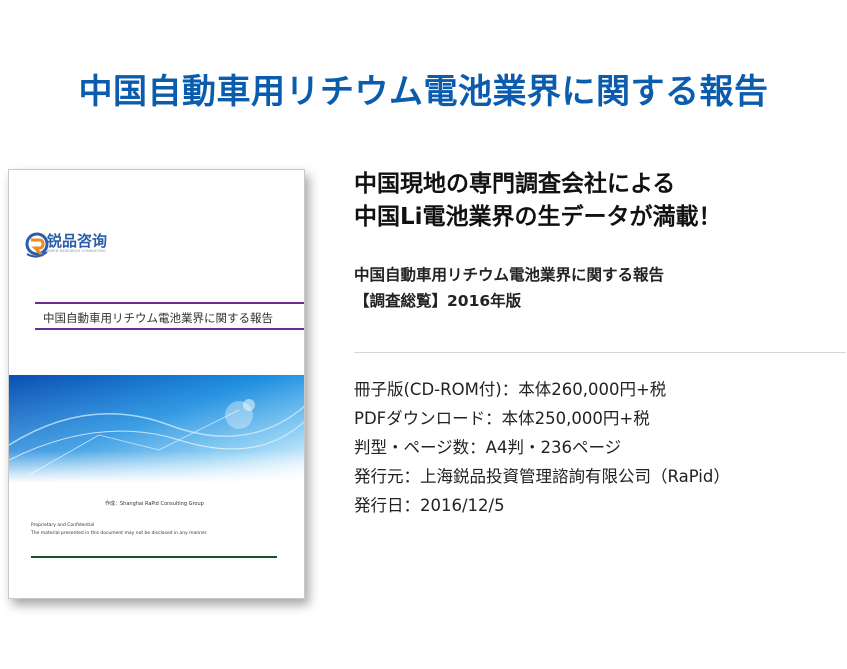 The height and width of the screenshot is (669, 847). What do you see at coordinates (77, 251) in the screenshot?
I see `logo-subtext: RAPID RESEARCH CONSULTING` at bounding box center [77, 251].